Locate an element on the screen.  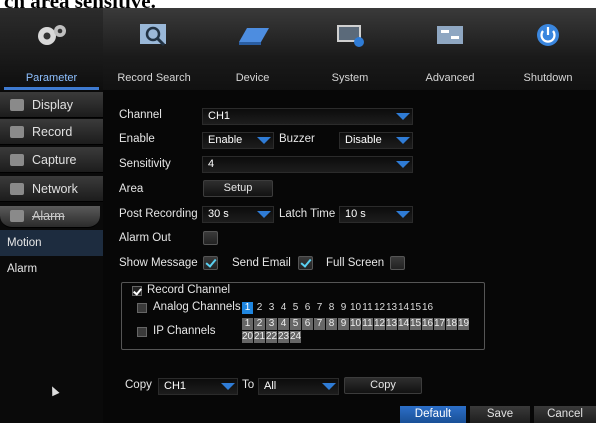
full-screen-label: Full Screen is located at coordinates (355, 263).